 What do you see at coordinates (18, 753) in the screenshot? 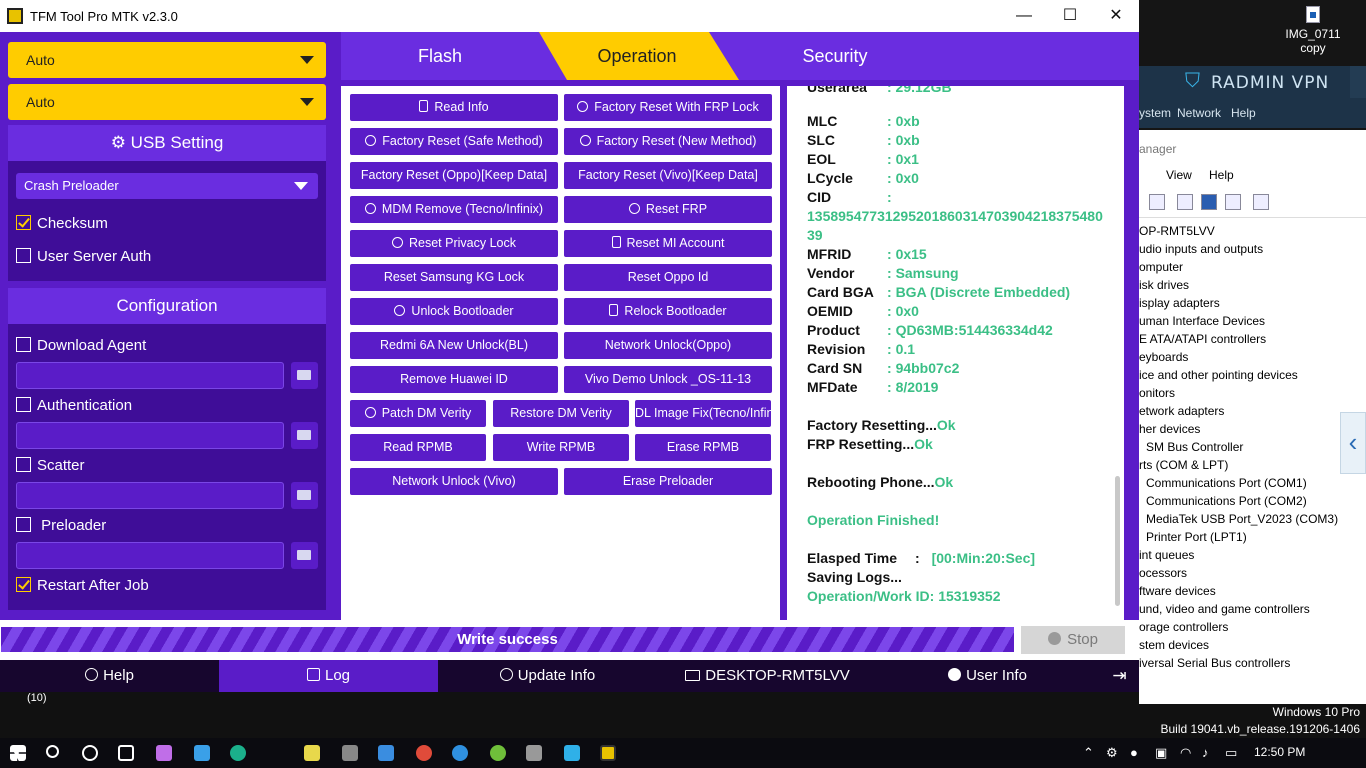
I see `start-icon` at bounding box center [18, 753].